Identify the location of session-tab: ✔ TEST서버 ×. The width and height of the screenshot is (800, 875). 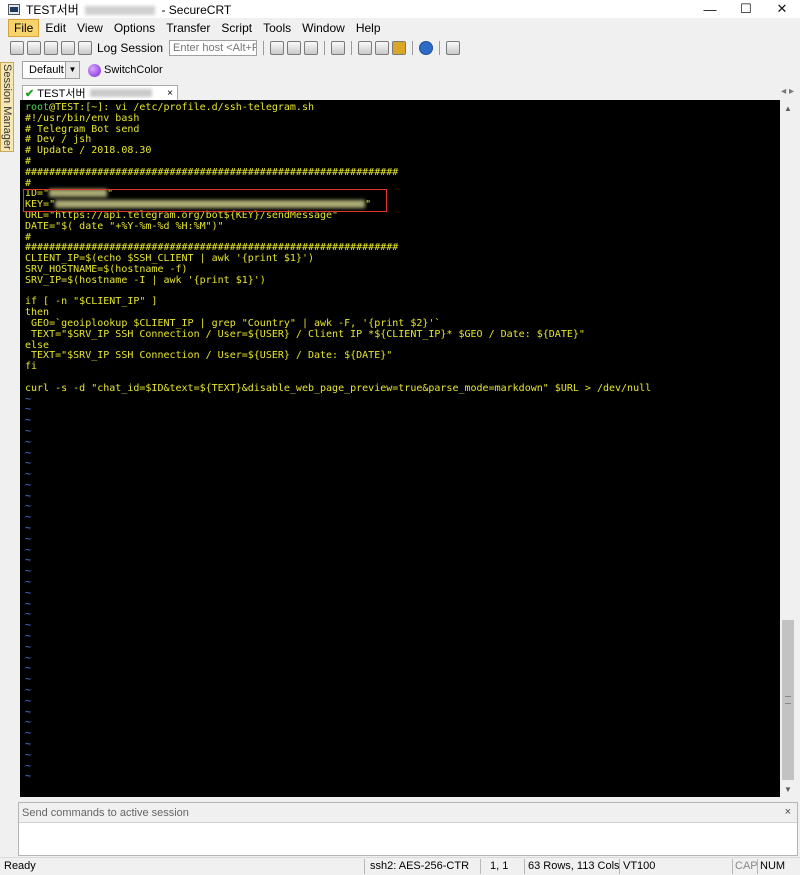
(100, 92).